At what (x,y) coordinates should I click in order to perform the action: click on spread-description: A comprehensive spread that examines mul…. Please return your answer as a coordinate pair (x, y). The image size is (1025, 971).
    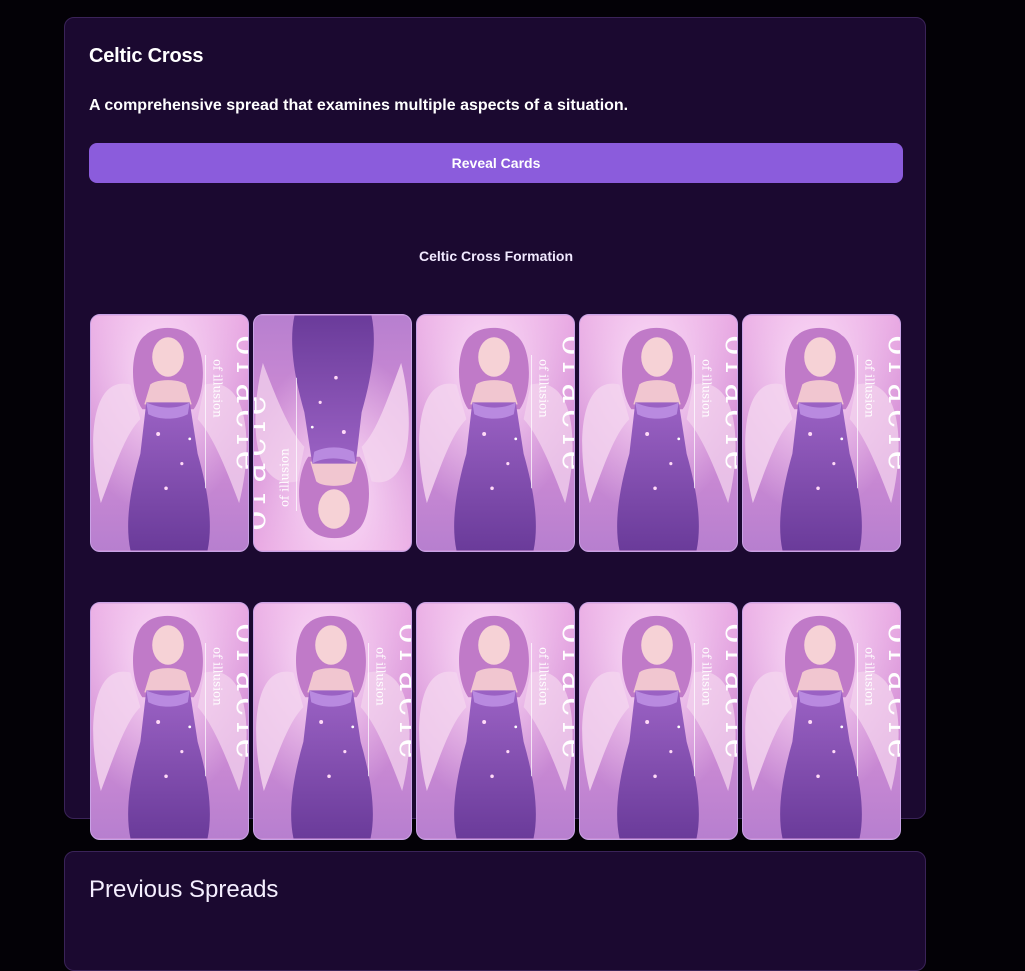
    Looking at the image, I should click on (359, 105).